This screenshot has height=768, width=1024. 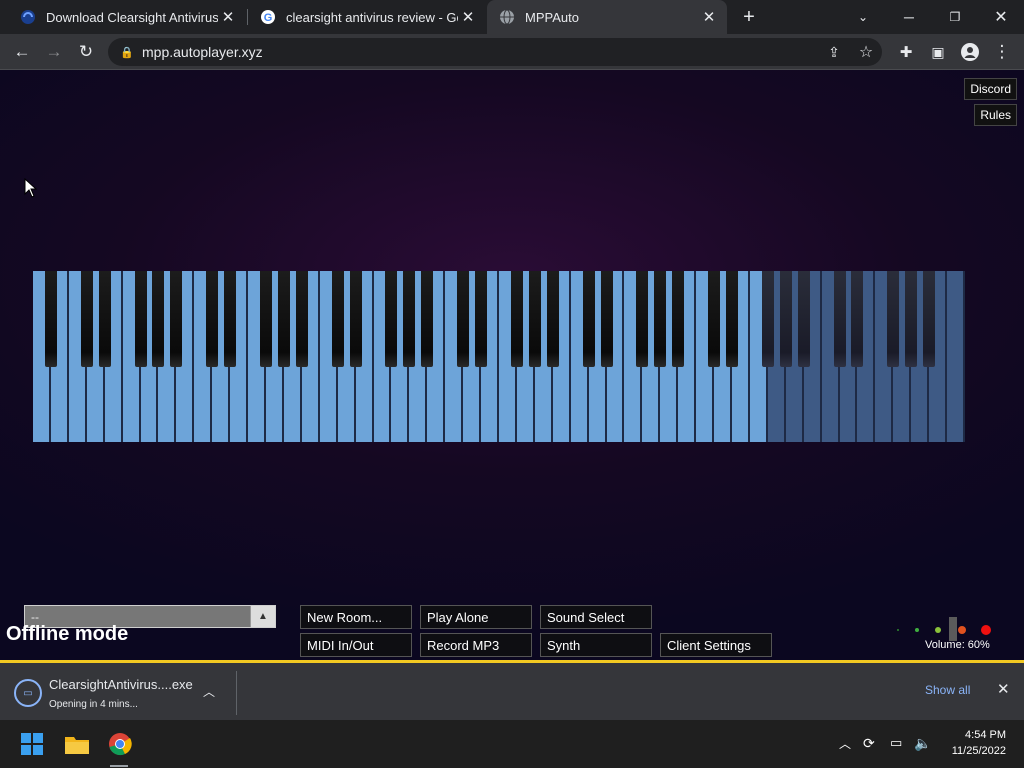 I want to click on tab-google-review: G clearsight antivirus review - Goog ✕, so click(x=367, y=17).